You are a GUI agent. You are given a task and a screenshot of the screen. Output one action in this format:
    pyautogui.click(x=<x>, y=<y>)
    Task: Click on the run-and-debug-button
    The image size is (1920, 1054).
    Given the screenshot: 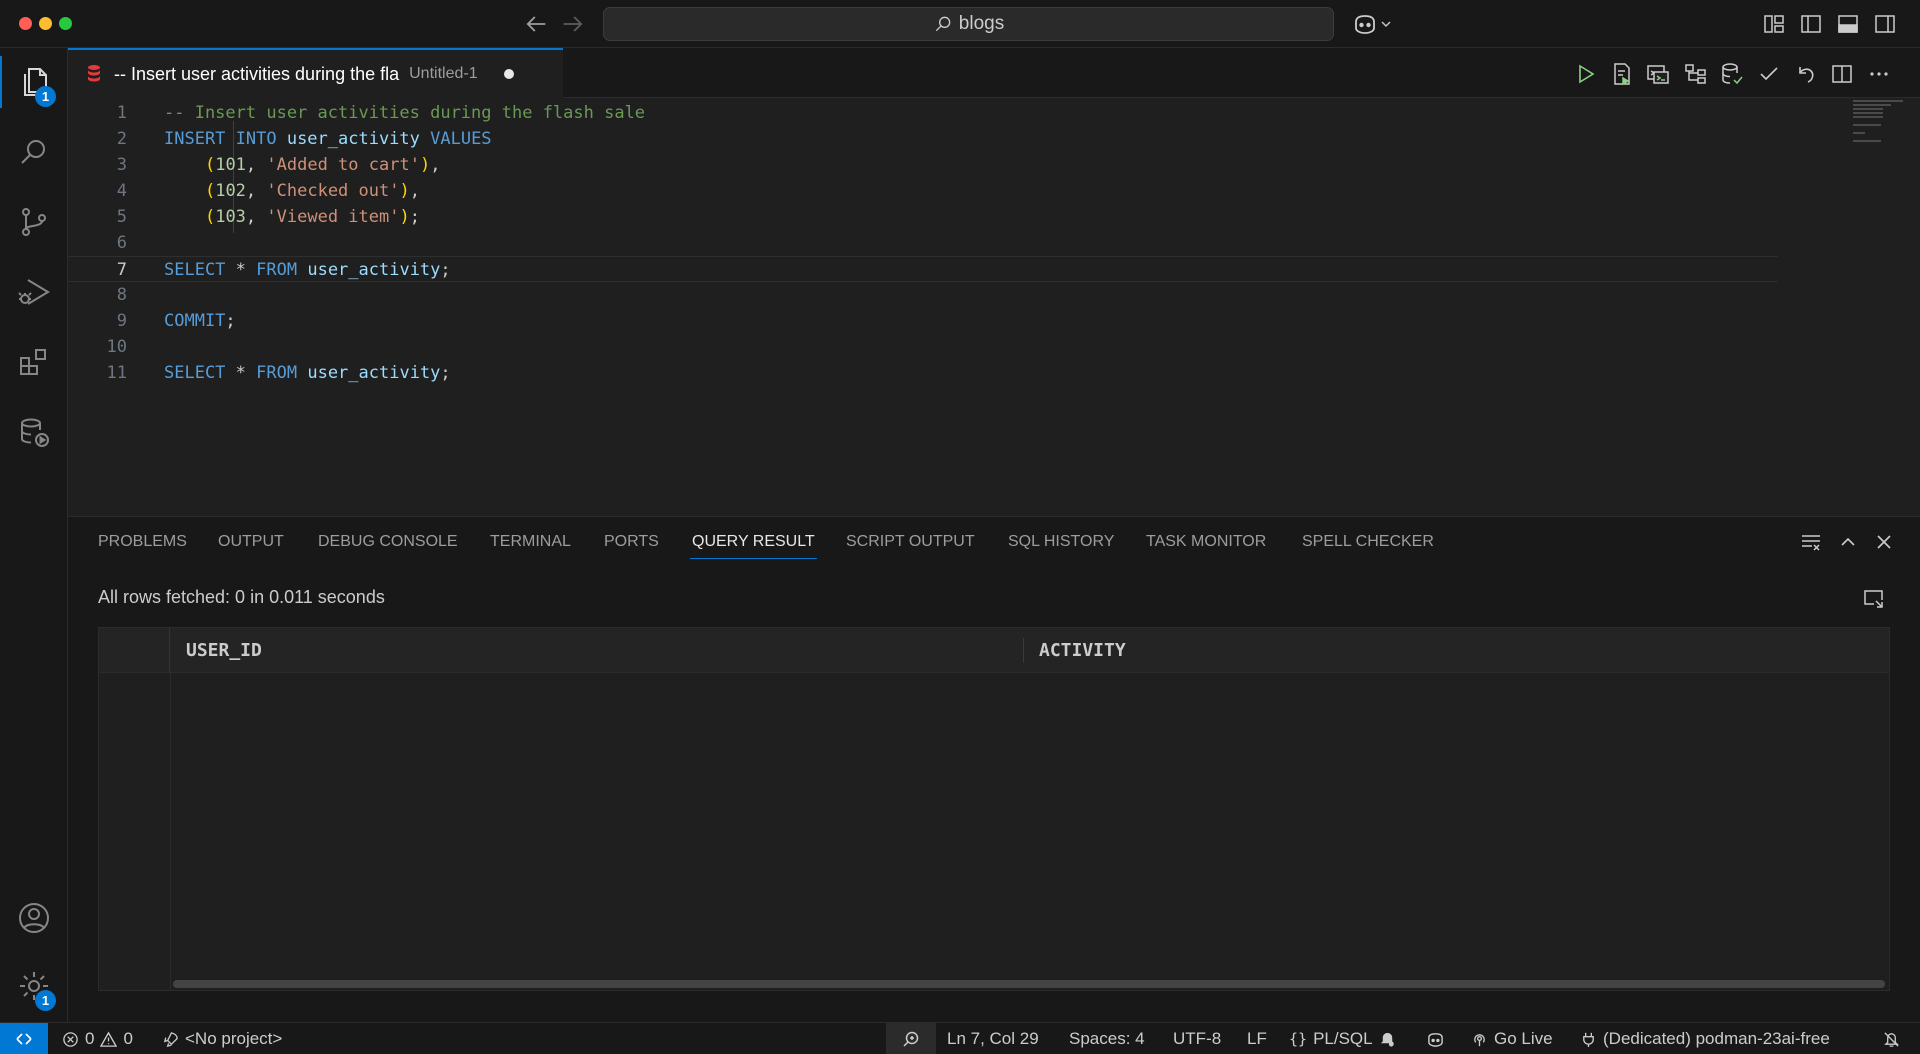 What is the action you would take?
    pyautogui.click(x=34, y=292)
    